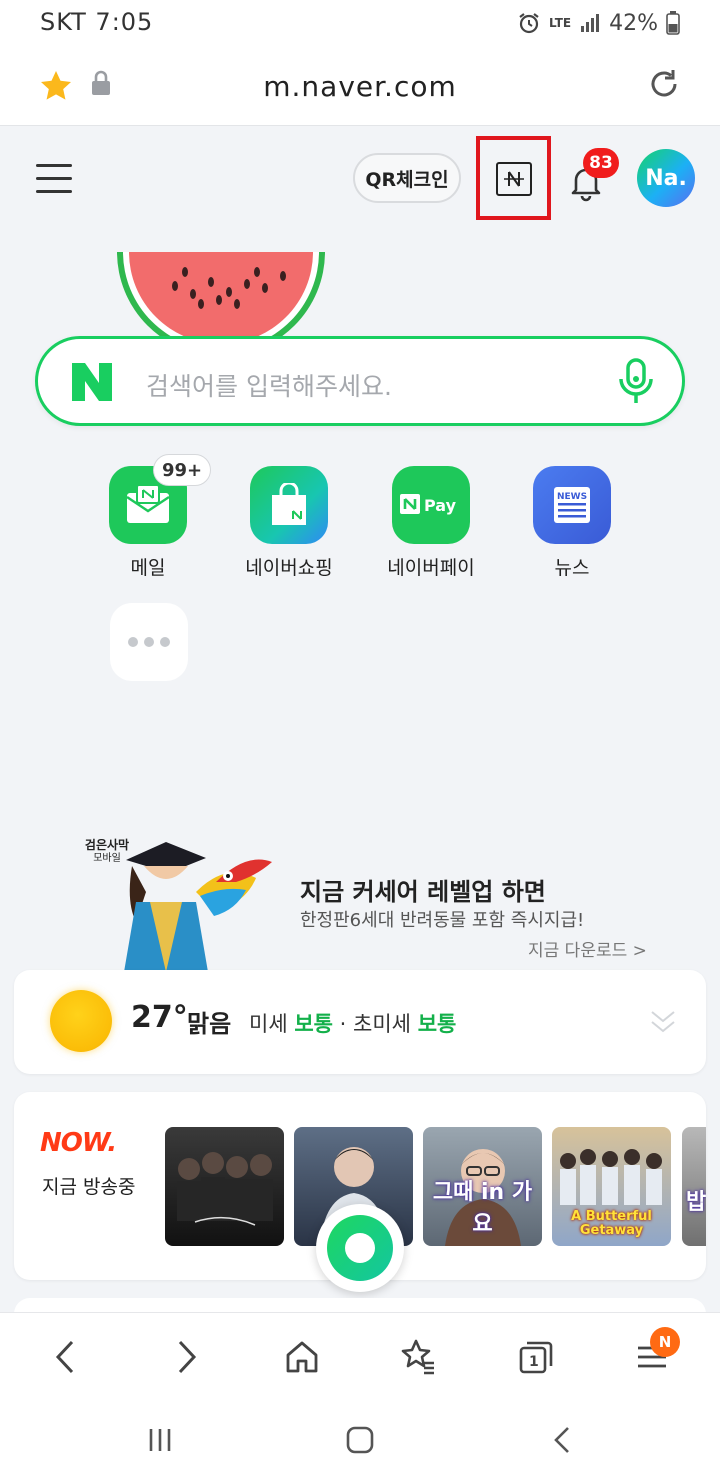 The image size is (720, 1480). Describe the element at coordinates (92, 382) in the screenshot. I see `naver-logo-icon` at that location.